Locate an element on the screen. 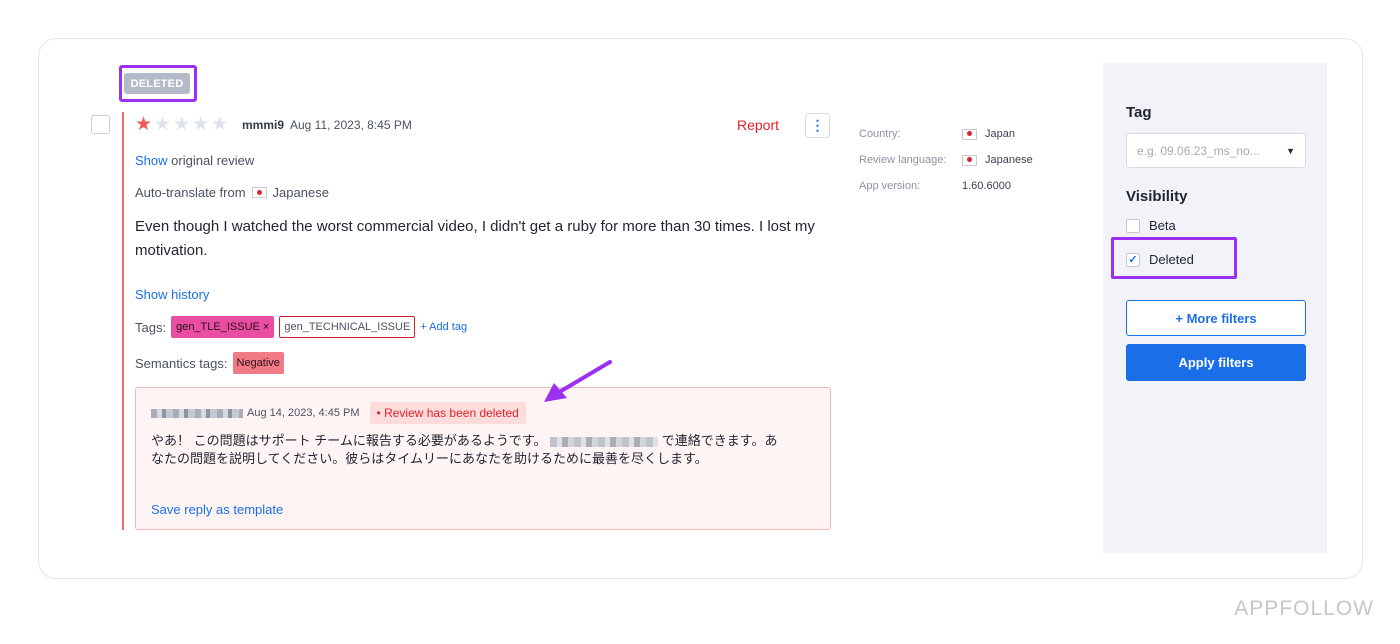 The image size is (1400, 644). save-reply-template-link: Save reply as template is located at coordinates (217, 509).